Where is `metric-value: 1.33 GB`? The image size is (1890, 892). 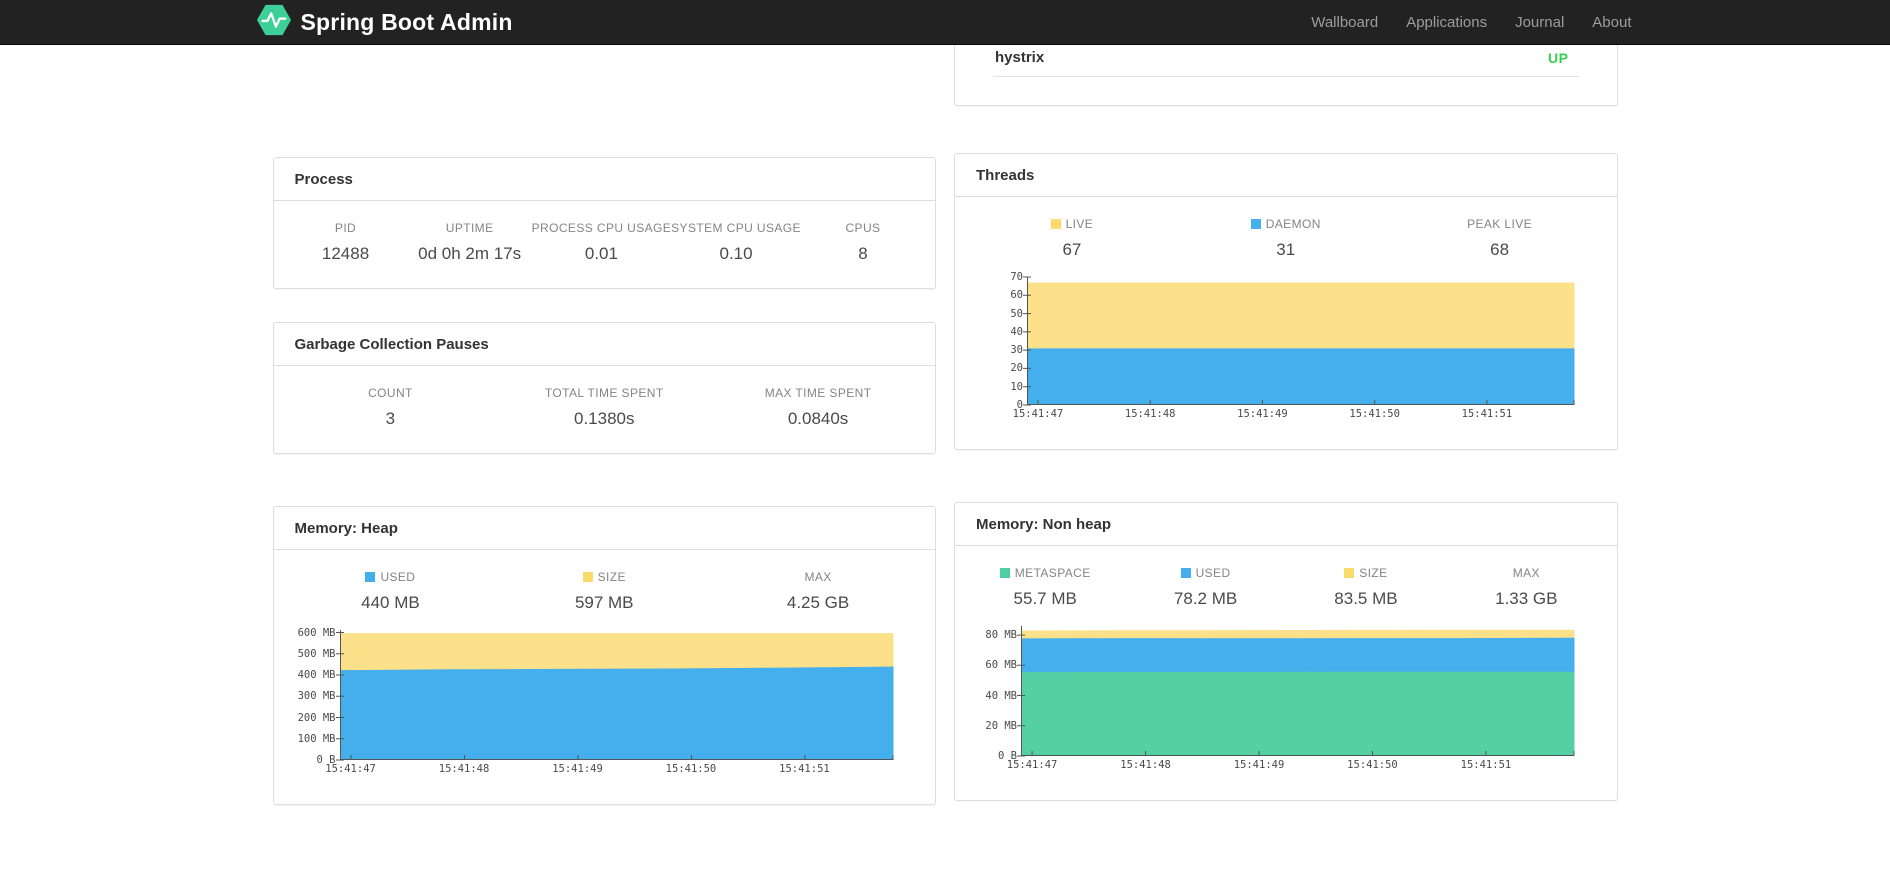 metric-value: 1.33 GB is located at coordinates (1526, 598).